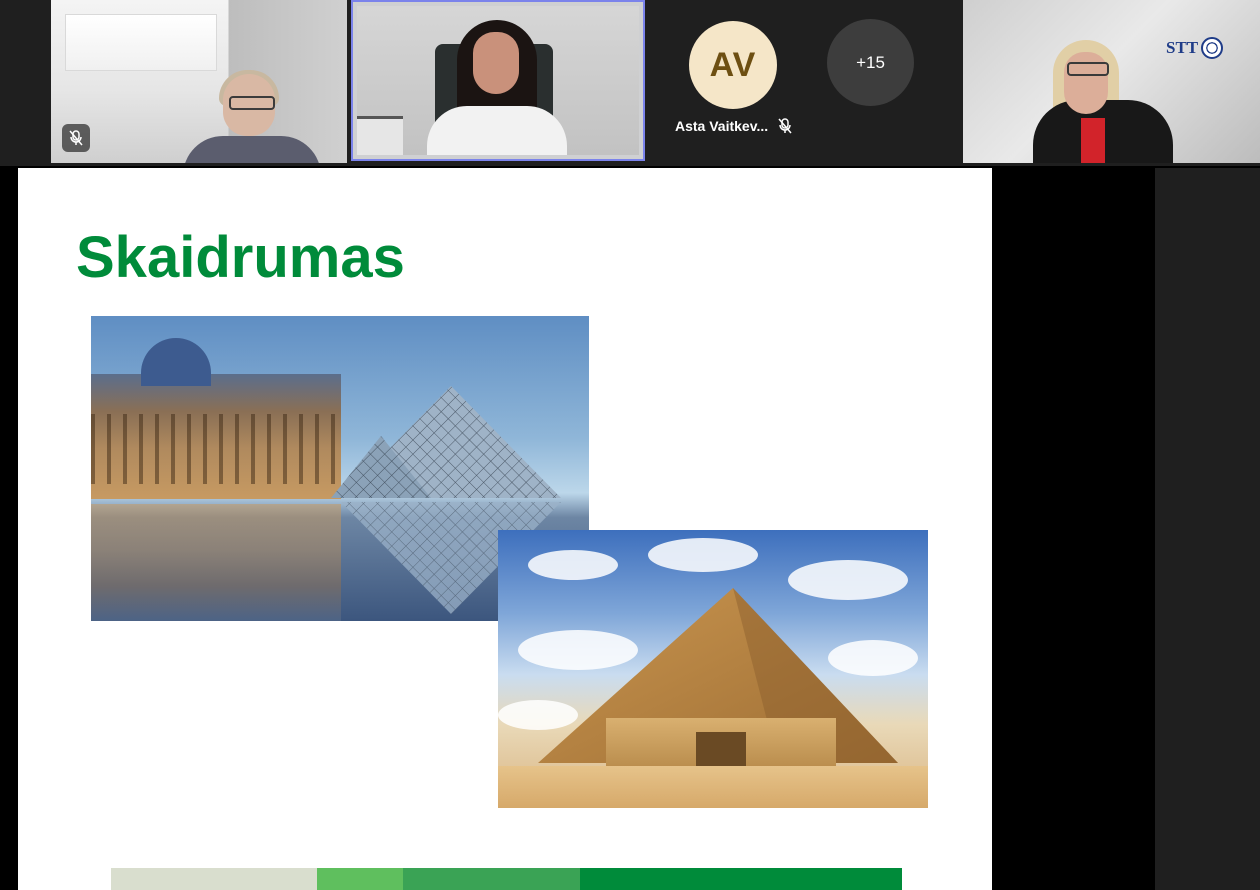 The width and height of the screenshot is (1260, 890). Describe the element at coordinates (141, 42) in the screenshot. I see `background-window` at that location.